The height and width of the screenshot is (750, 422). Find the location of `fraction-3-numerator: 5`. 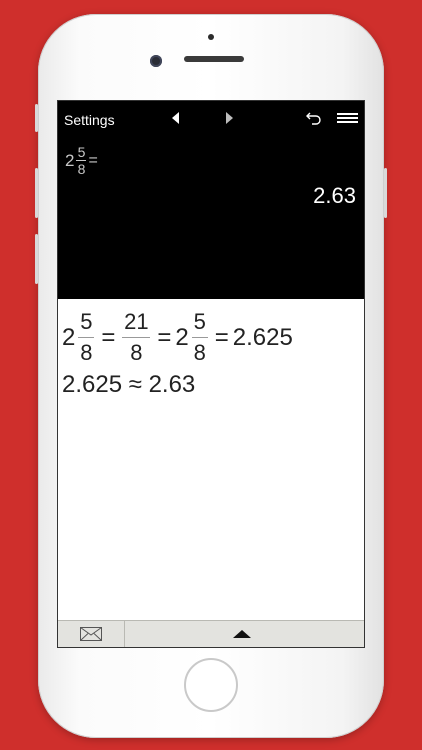

fraction-3-numerator: 5 is located at coordinates (199, 321).